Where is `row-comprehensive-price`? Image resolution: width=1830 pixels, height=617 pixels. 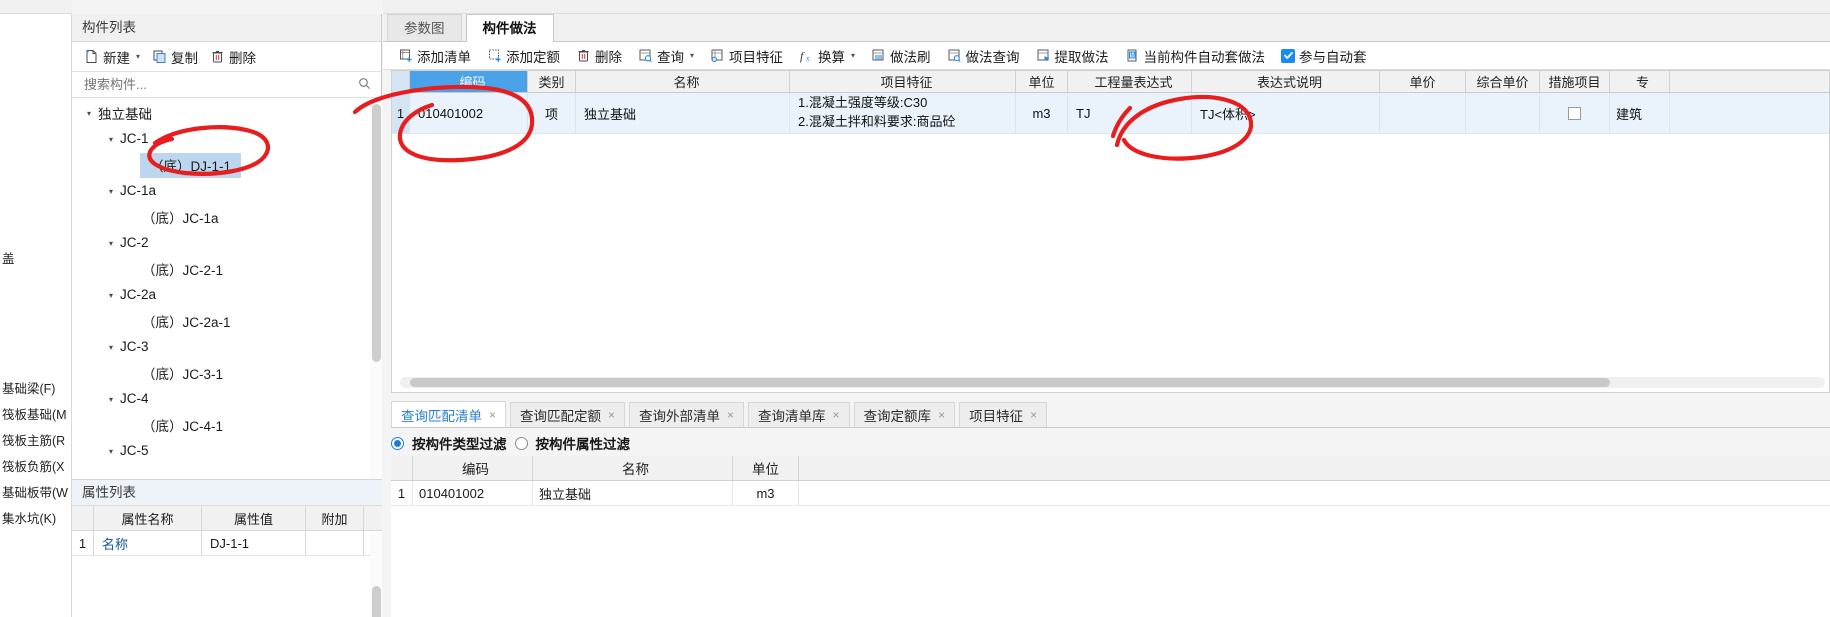 row-comprehensive-price is located at coordinates (1503, 113).